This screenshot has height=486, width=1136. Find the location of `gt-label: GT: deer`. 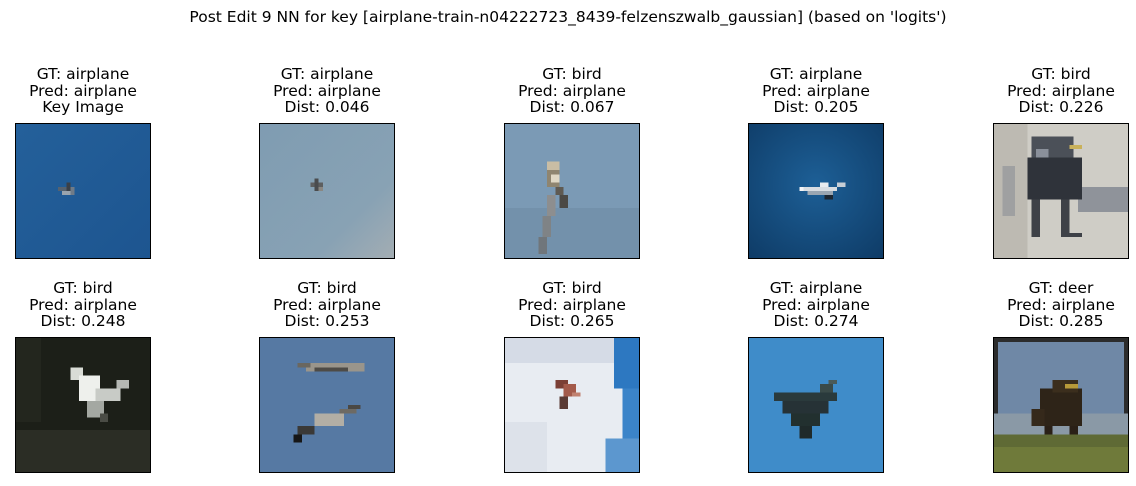

gt-label: GT: deer is located at coordinates (1061, 288).